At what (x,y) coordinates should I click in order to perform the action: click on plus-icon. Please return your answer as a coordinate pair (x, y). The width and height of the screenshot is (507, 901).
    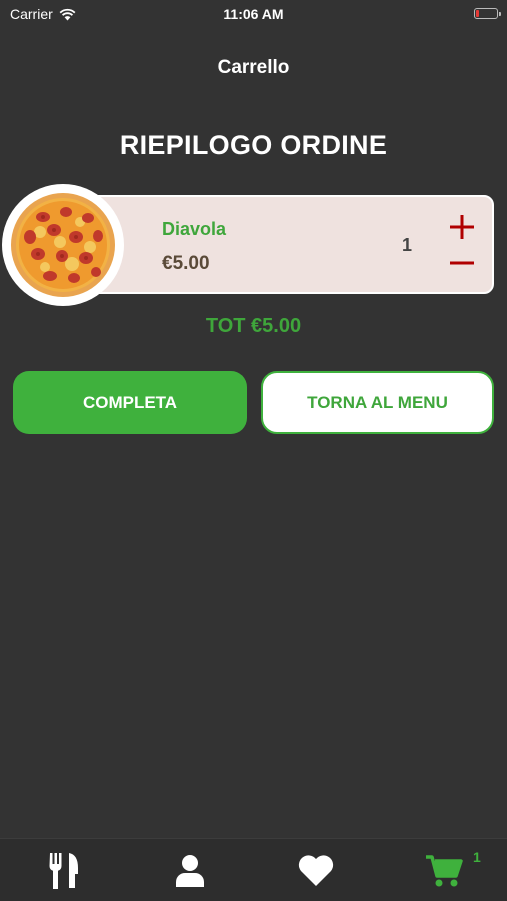
    Looking at the image, I should click on (462, 227).